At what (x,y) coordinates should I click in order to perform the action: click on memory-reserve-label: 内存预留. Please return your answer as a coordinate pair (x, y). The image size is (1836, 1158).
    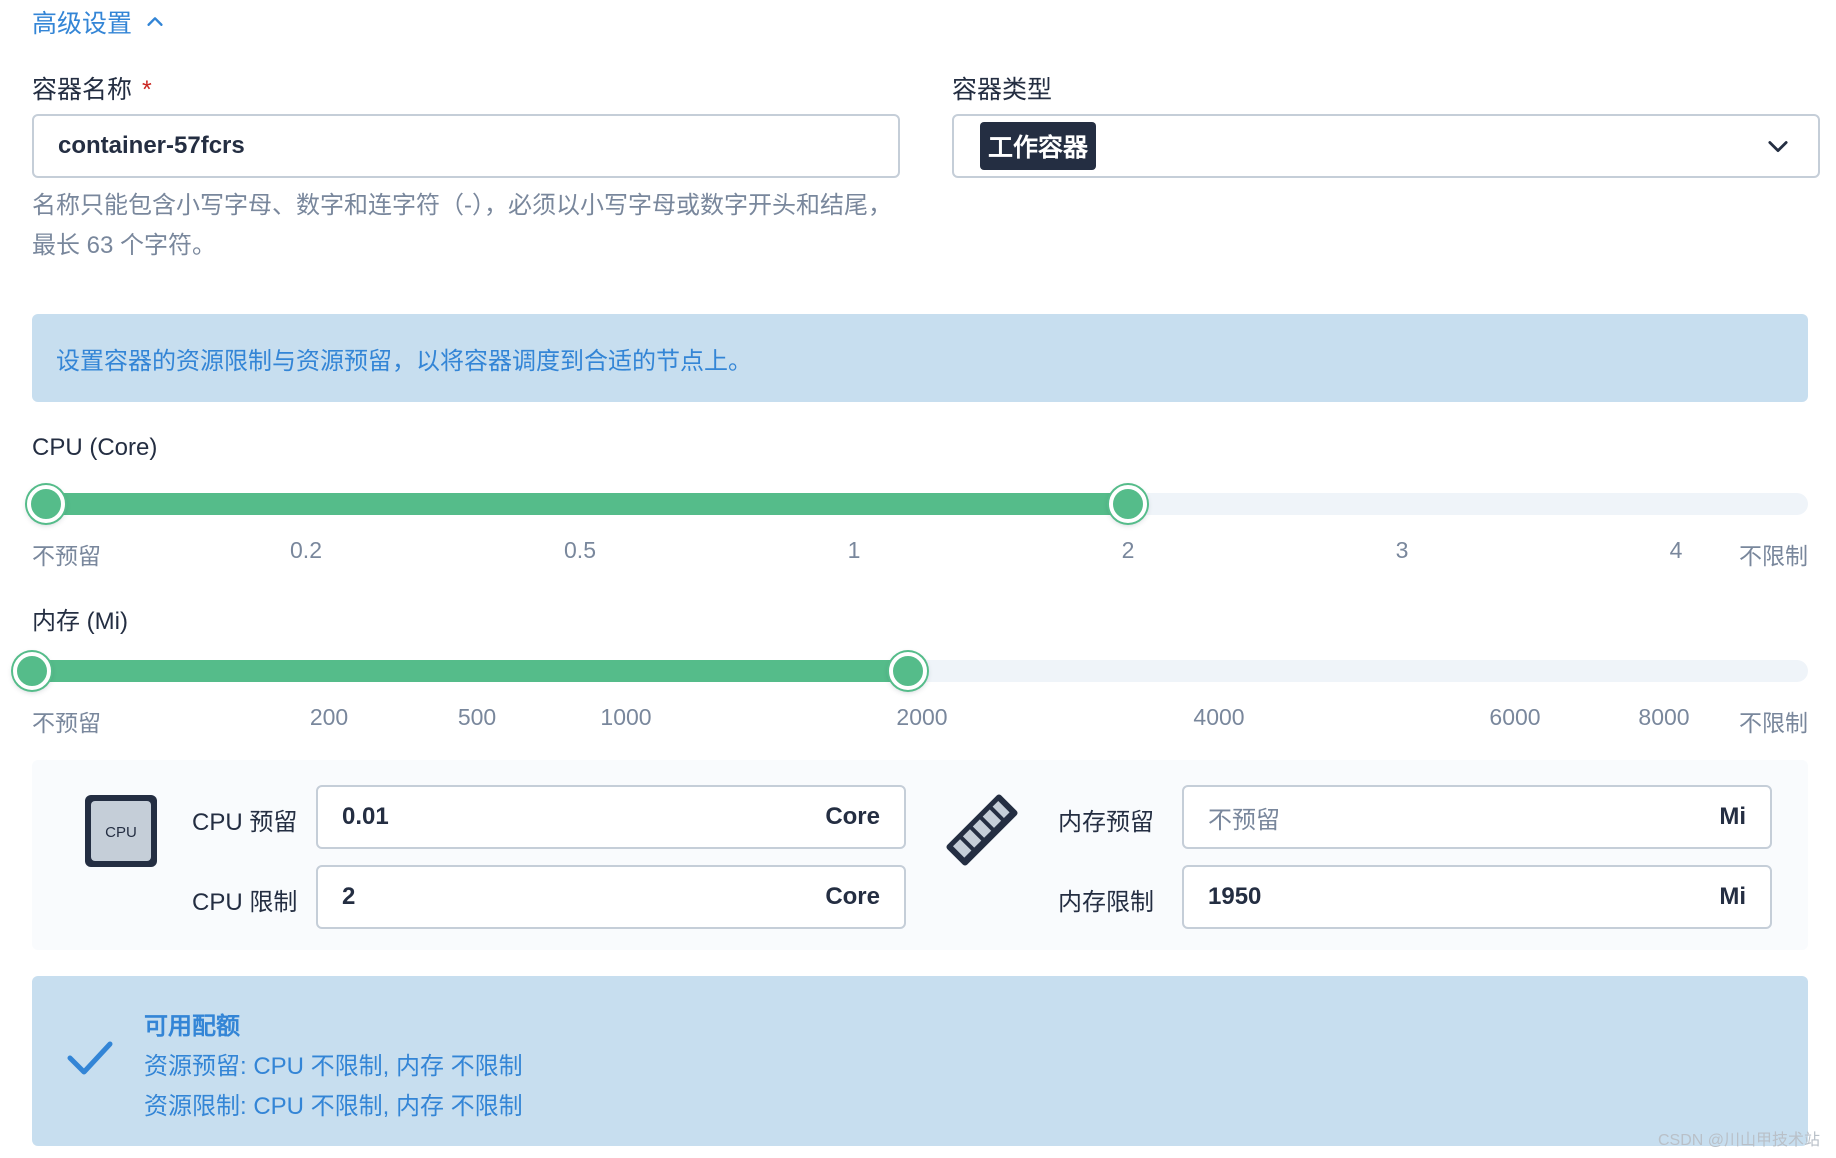
    Looking at the image, I should click on (1106, 822).